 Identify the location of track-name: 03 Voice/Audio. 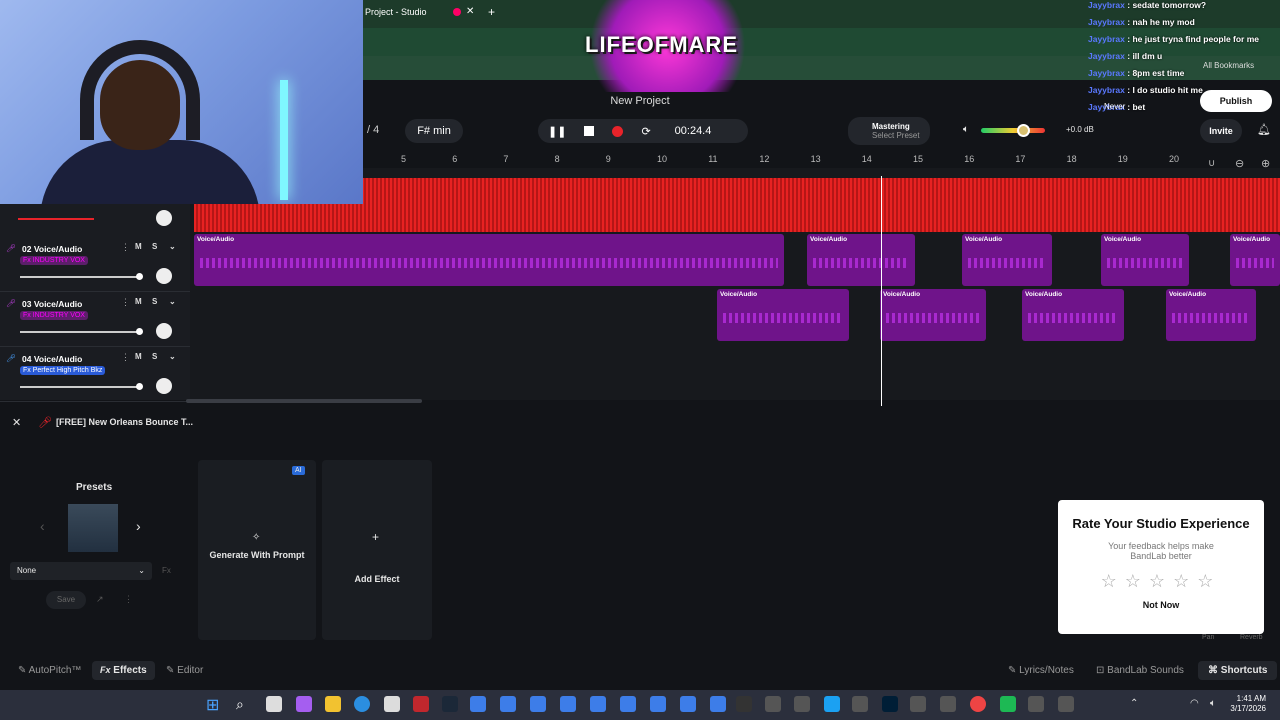
(52, 304).